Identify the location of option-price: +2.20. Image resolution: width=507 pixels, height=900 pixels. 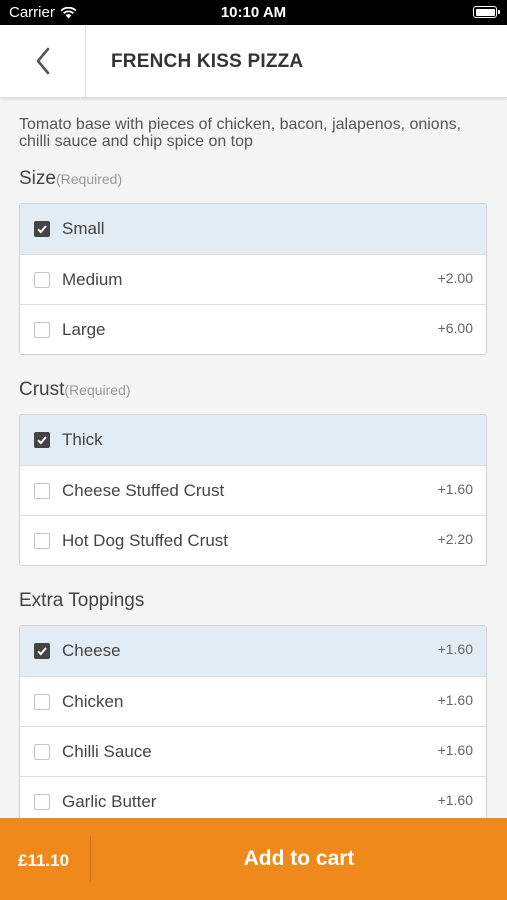
(455, 539).